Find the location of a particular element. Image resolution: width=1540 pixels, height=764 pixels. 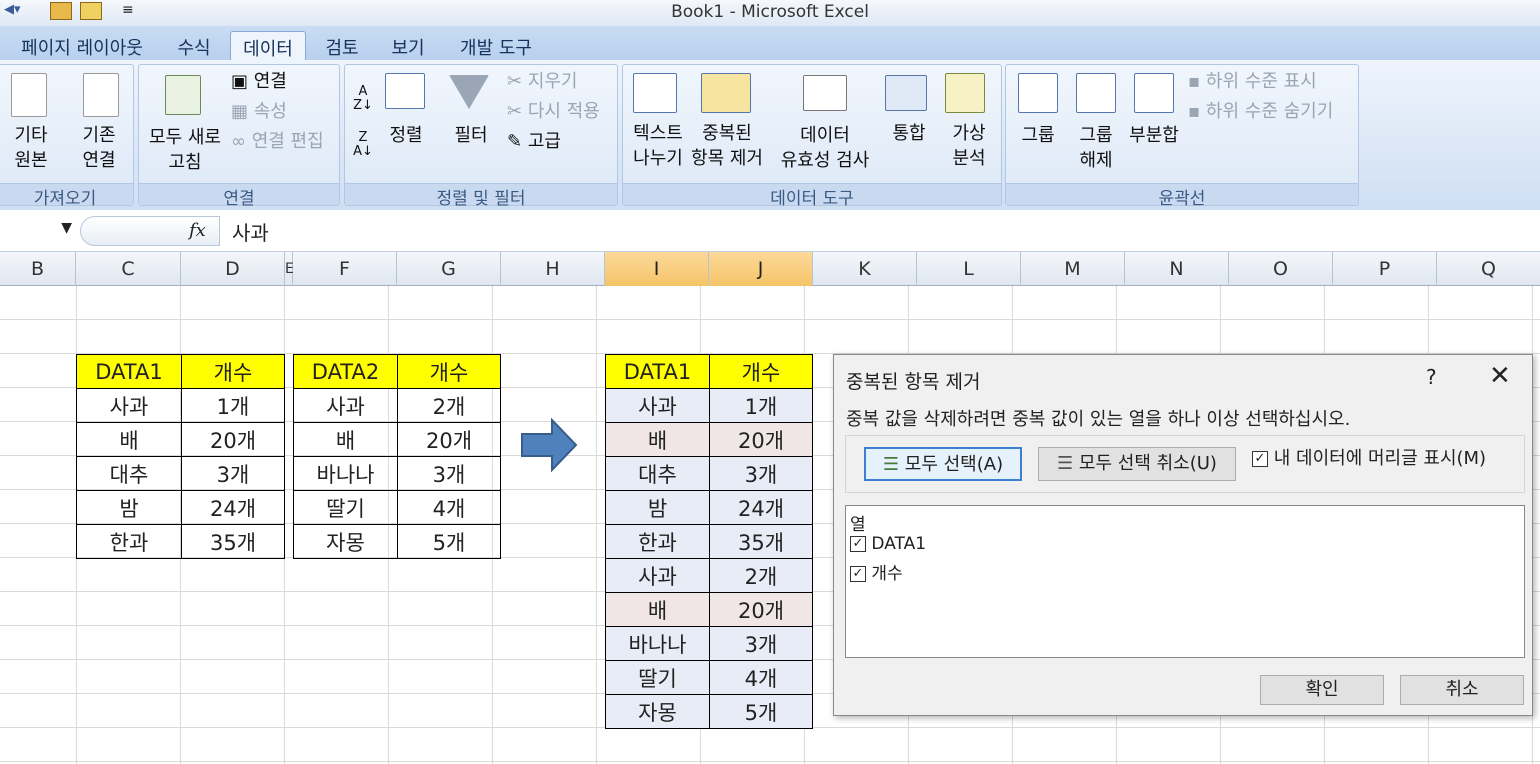

tab-data: 데이터 is located at coordinates (268, 45).